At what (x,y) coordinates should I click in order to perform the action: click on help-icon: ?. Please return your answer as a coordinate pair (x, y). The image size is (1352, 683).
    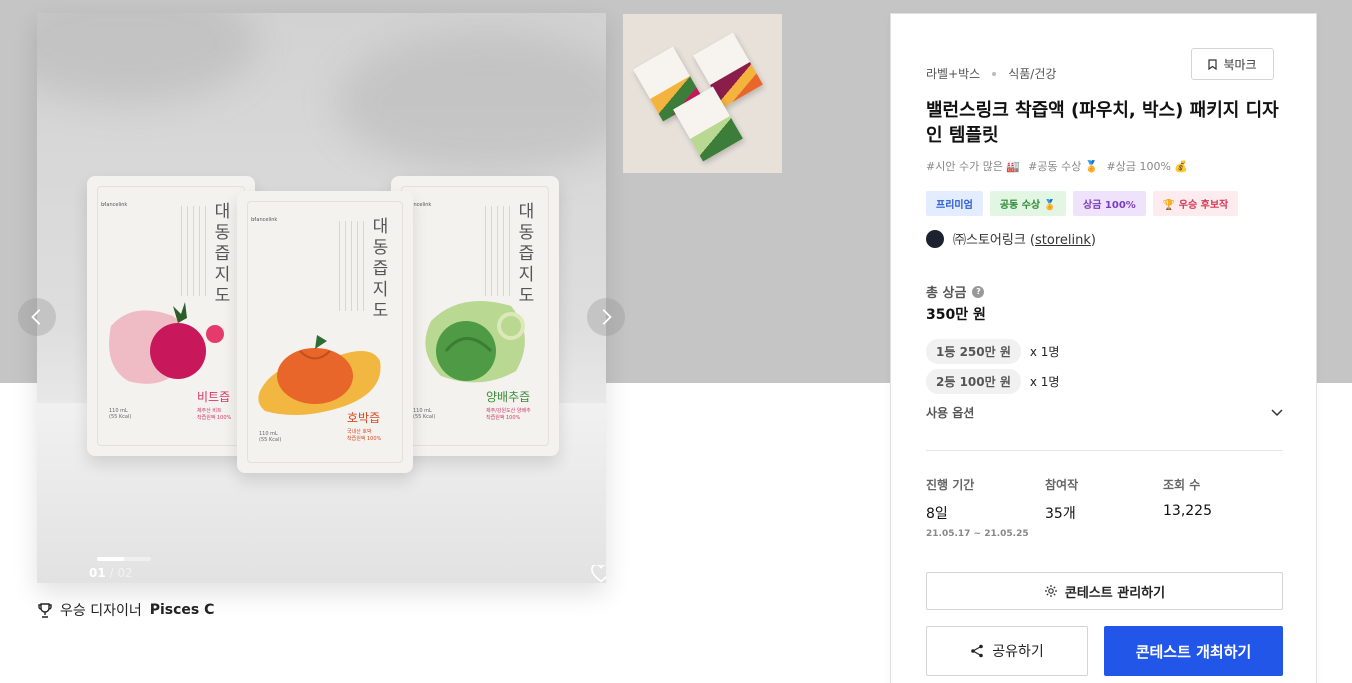
    Looking at the image, I should click on (978, 291).